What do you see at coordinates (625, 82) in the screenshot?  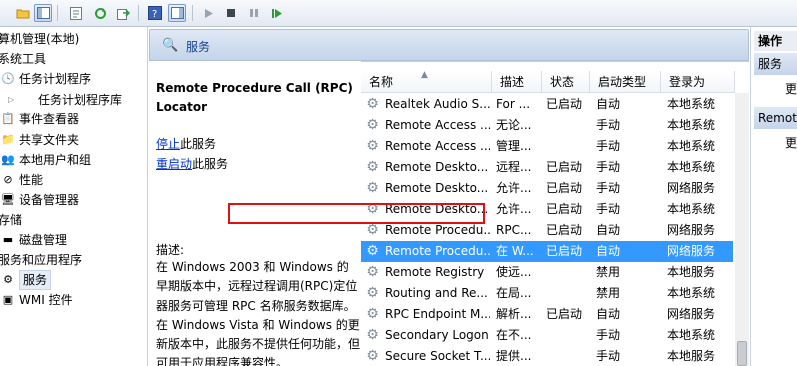 I see `column-header-startup-type: 启动类型` at bounding box center [625, 82].